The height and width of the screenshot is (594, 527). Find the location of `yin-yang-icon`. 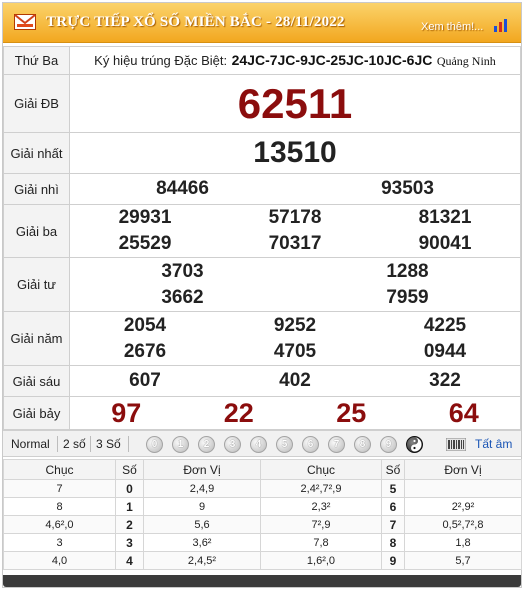

yin-yang-icon is located at coordinates (416, 444).